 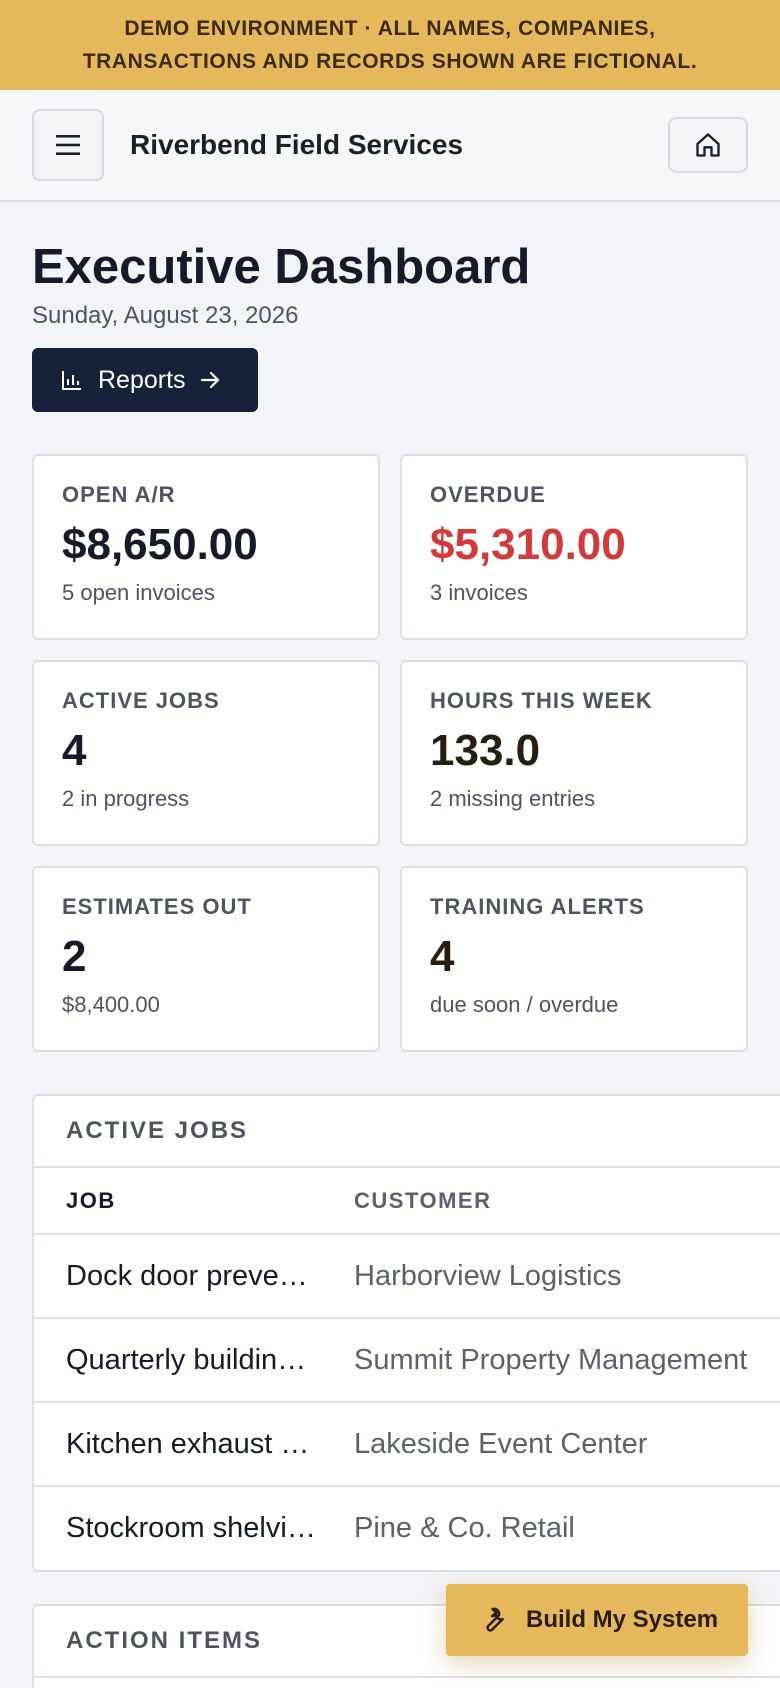 I want to click on job-cell: Kitchen exhaust duct cleaning, so click(x=194, y=1444).